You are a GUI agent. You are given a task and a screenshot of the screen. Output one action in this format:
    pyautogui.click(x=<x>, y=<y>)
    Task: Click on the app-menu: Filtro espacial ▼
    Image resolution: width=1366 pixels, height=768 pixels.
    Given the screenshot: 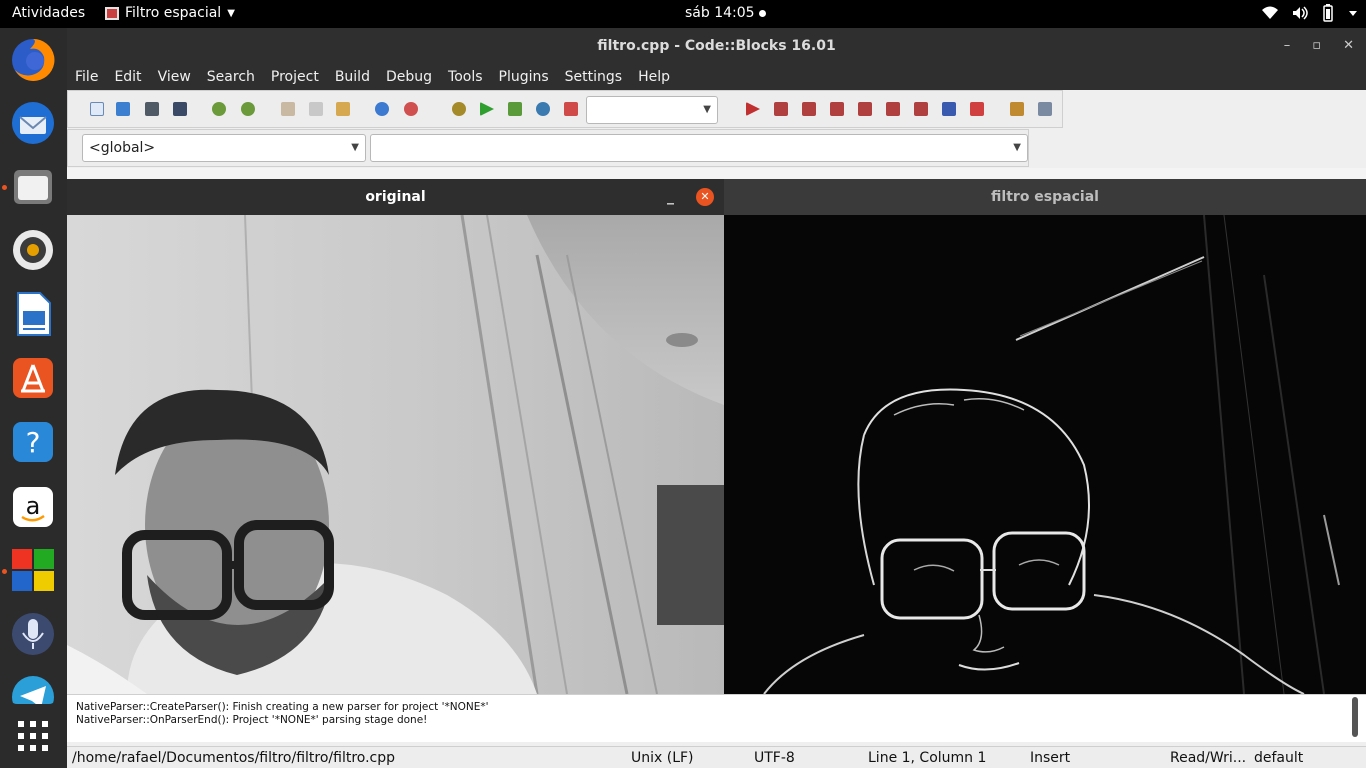 What is the action you would take?
    pyautogui.click(x=170, y=13)
    